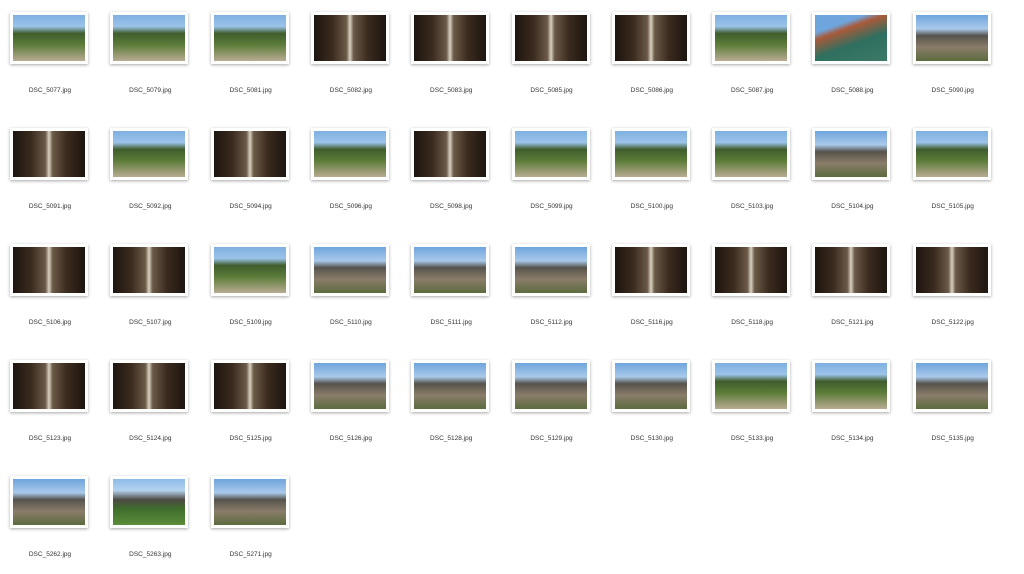 This screenshot has height=574, width=1024. What do you see at coordinates (552, 438) in the screenshot?
I see `file-name: DSC_5129.jpg` at bounding box center [552, 438].